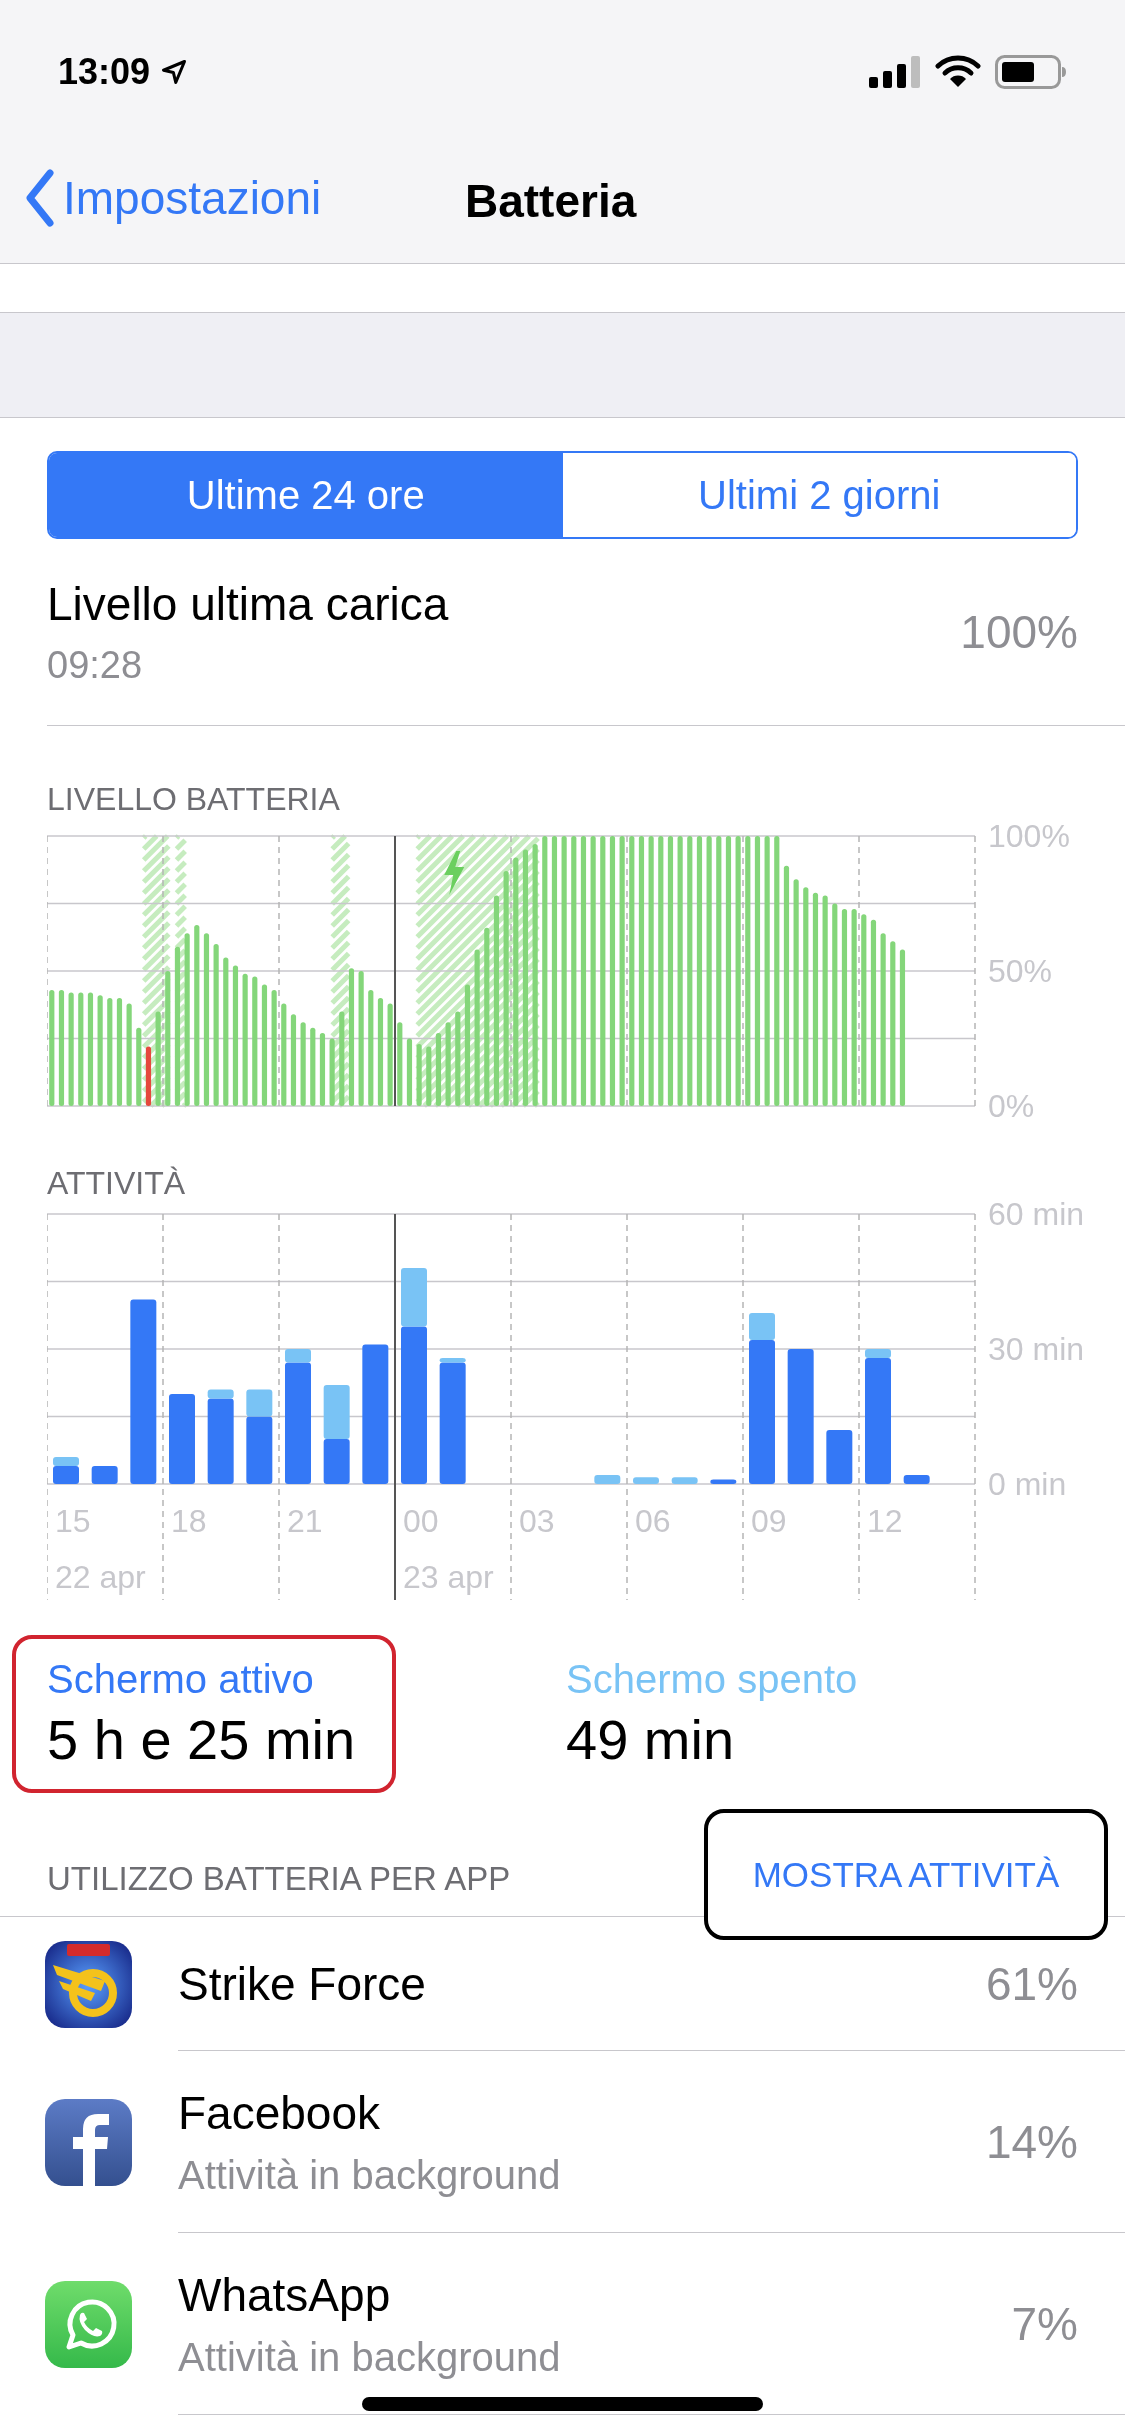  I want to click on row-value: 100%, so click(1019, 632).